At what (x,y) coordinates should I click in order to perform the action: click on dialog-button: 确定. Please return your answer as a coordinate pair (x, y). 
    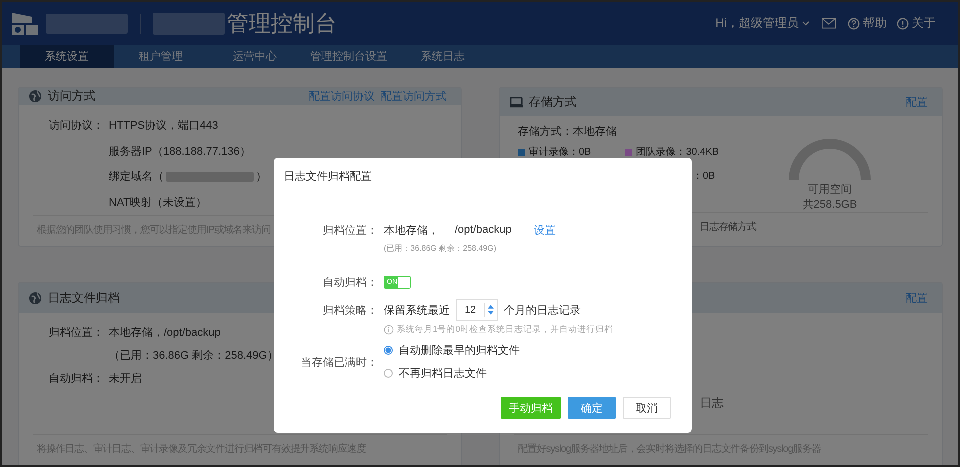
    Looking at the image, I should click on (592, 408).